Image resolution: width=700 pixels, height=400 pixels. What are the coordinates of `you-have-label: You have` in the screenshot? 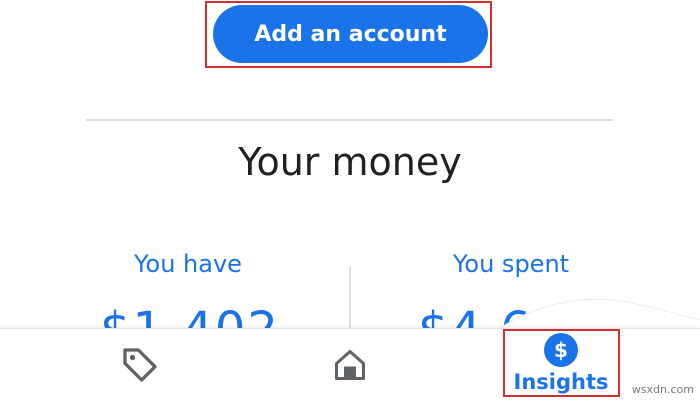 It's located at (188, 264).